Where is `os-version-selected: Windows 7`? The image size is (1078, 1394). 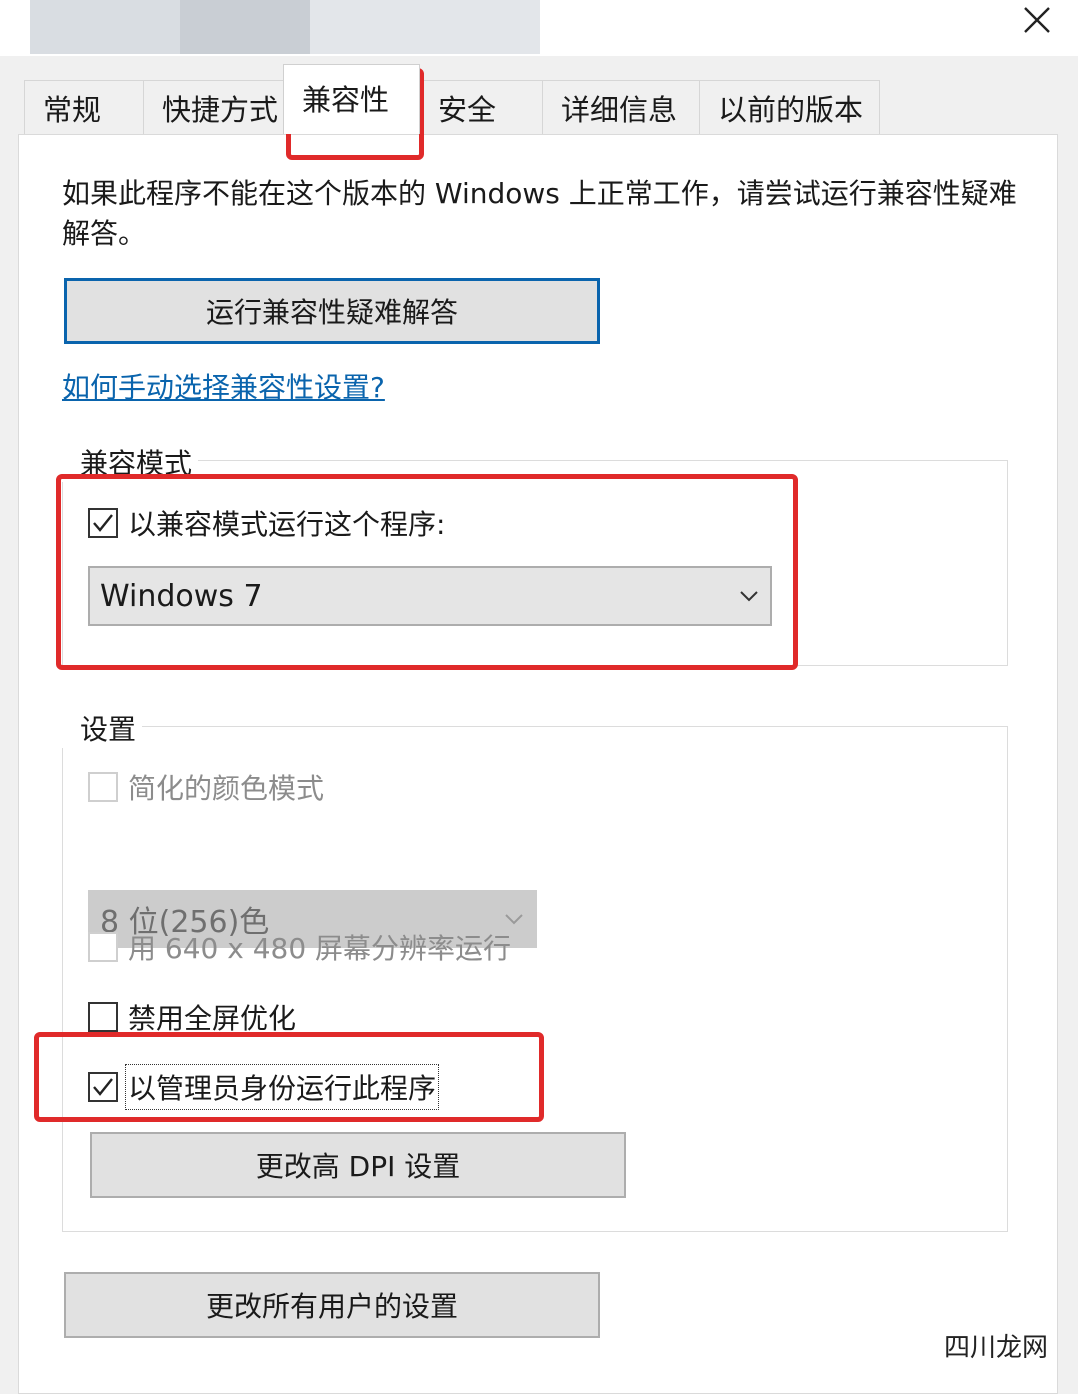 os-version-selected: Windows 7 is located at coordinates (181, 596).